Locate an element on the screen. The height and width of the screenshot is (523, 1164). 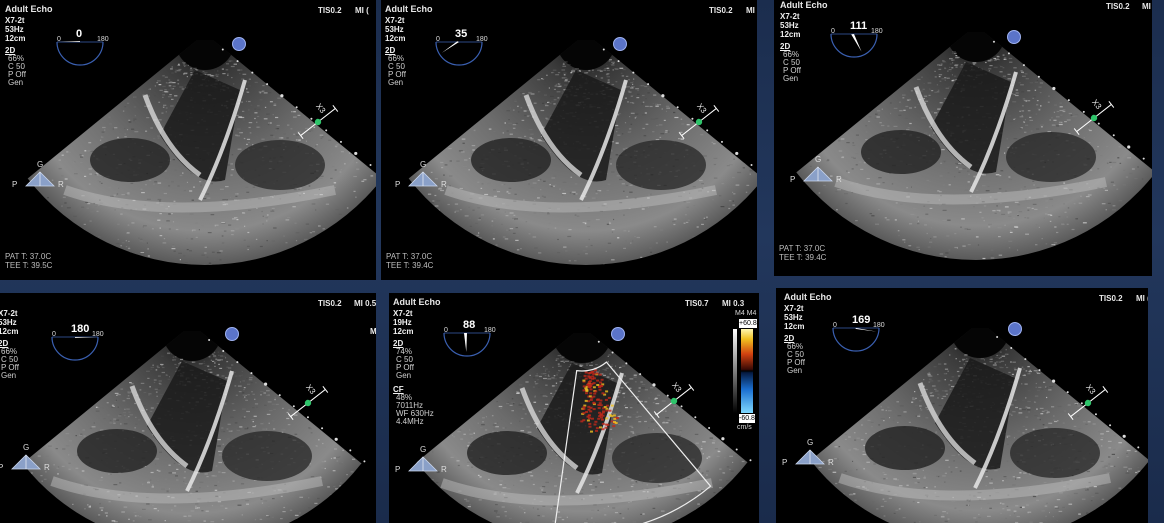
multiplane-angle-indicator: 169 0 180 is located at coordinates (869, 336).